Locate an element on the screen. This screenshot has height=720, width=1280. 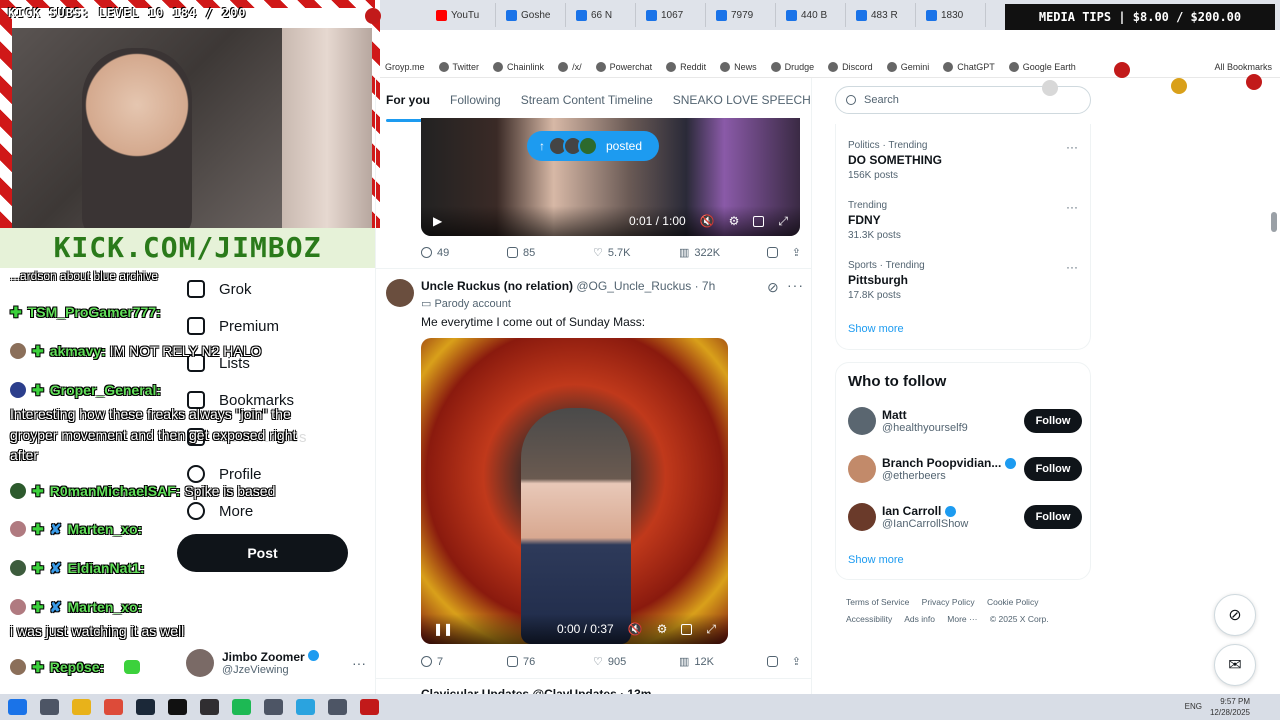
task-view-icon is located at coordinates (49, 707).